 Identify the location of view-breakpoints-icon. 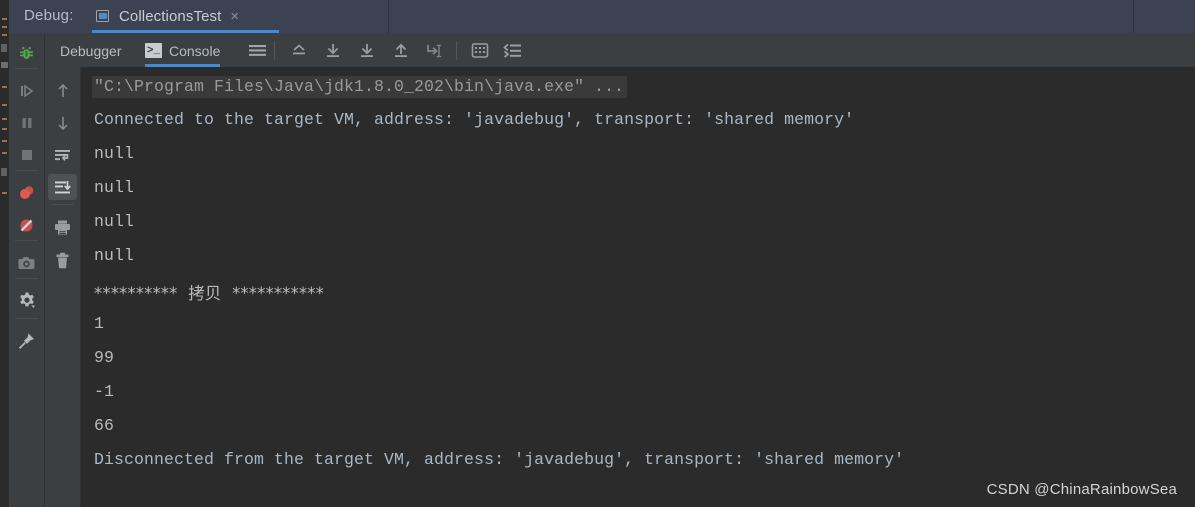
(26, 193).